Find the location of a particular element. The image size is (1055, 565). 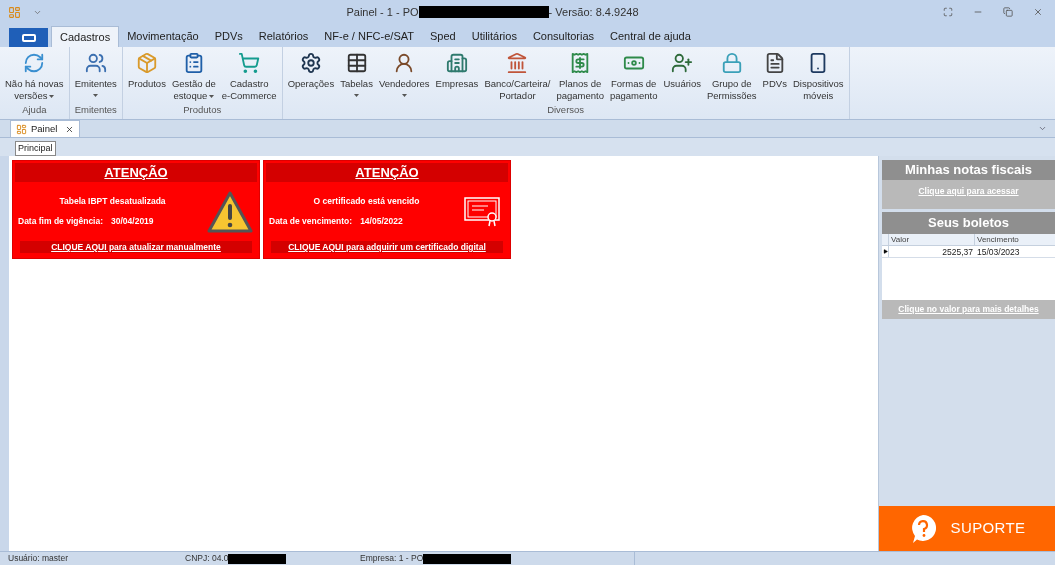

ribbon-button: Formas de pagamento is located at coordinates (633, 77).